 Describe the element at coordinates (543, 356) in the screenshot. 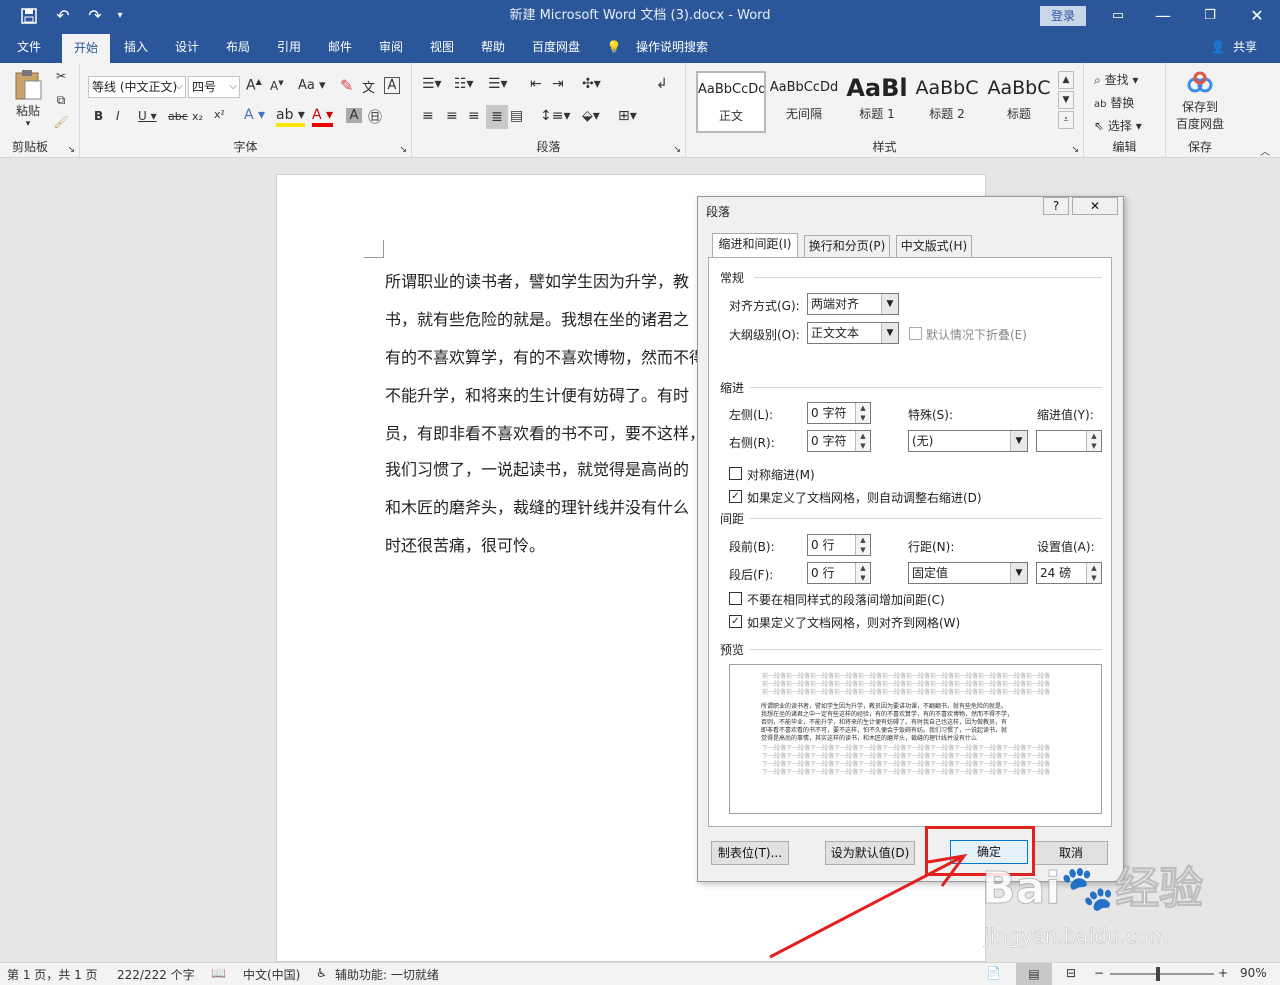

I see `doc-line: 有的不喜欢算学，有的不喜欢博物，然而不得` at that location.